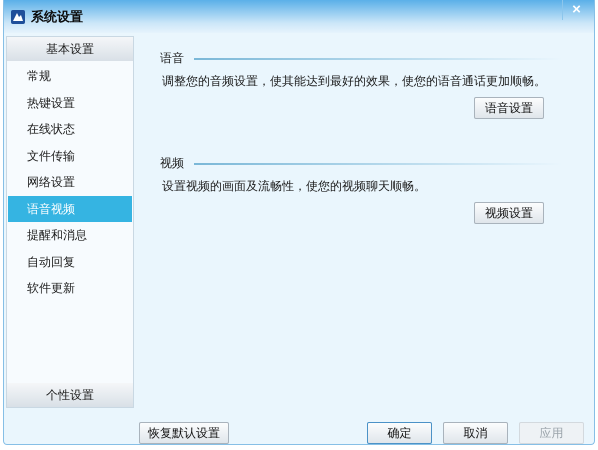  What do you see at coordinates (70, 288) in the screenshot?
I see `sidebar-item: 软件更新` at bounding box center [70, 288].